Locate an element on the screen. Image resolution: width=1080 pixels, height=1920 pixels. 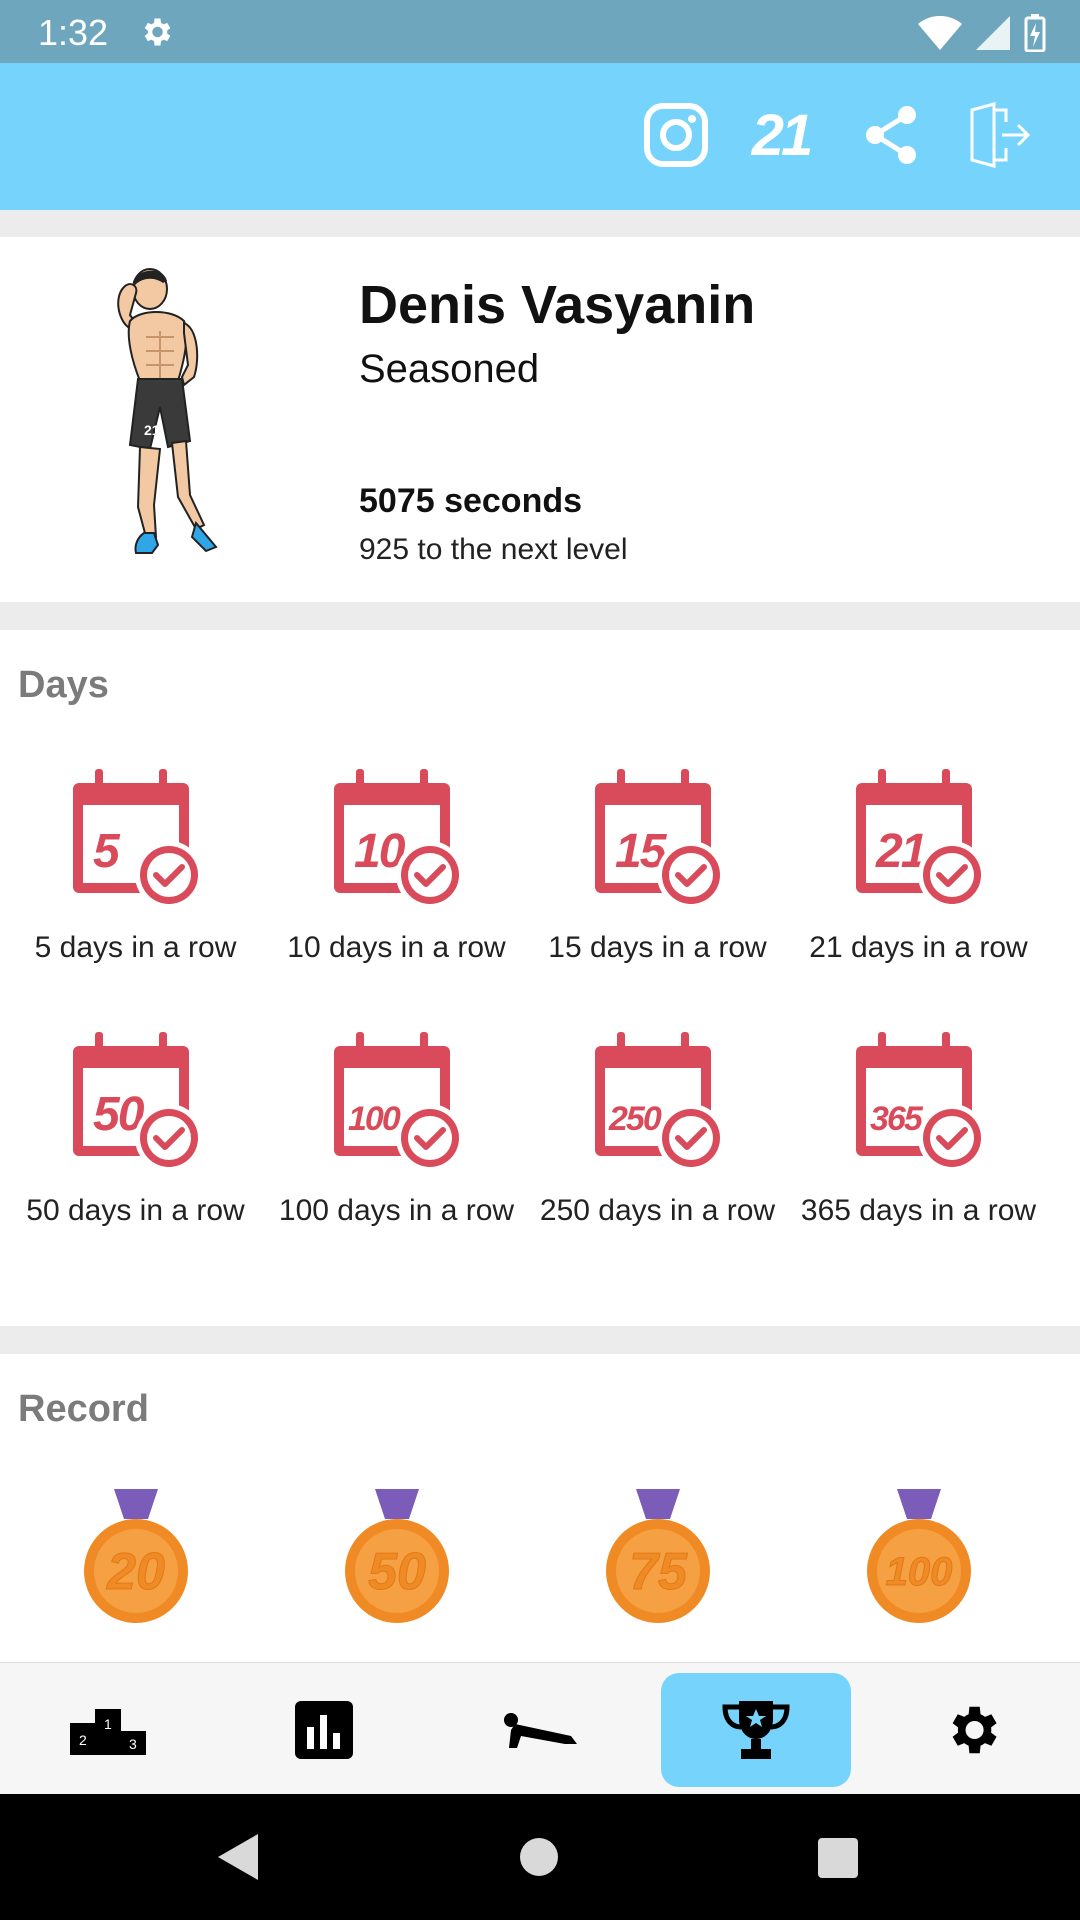
svg-text: 75 is located at coordinates (658, 1572).